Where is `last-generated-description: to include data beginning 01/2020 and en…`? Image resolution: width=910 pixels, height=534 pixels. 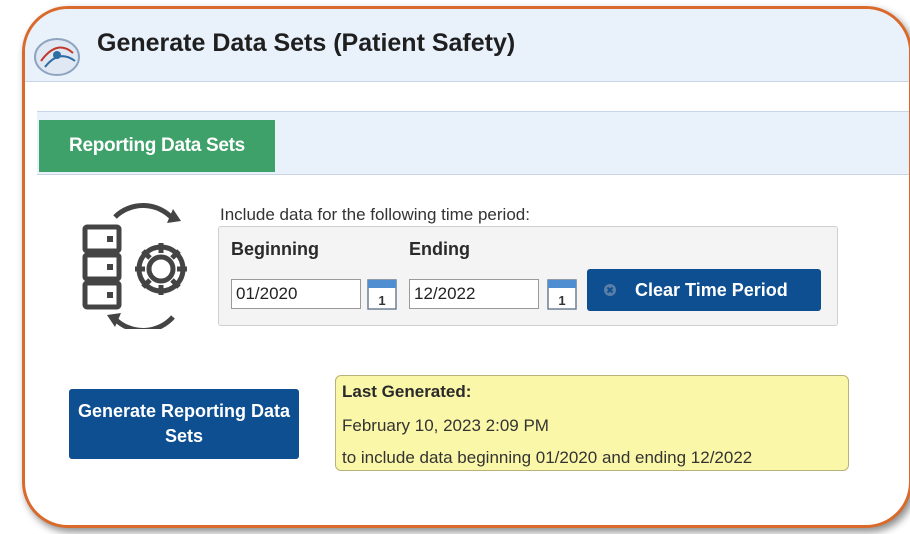 last-generated-description: to include data beginning 01/2020 and en… is located at coordinates (547, 457).